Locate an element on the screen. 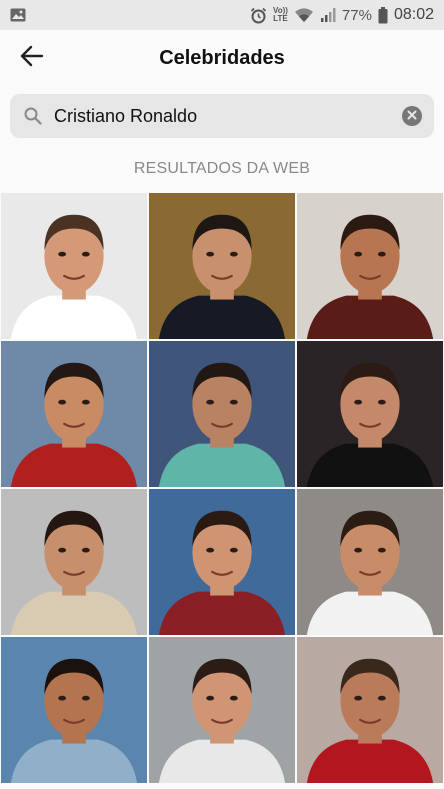 This screenshot has width=444, height=789. search-input is located at coordinates (228, 116).